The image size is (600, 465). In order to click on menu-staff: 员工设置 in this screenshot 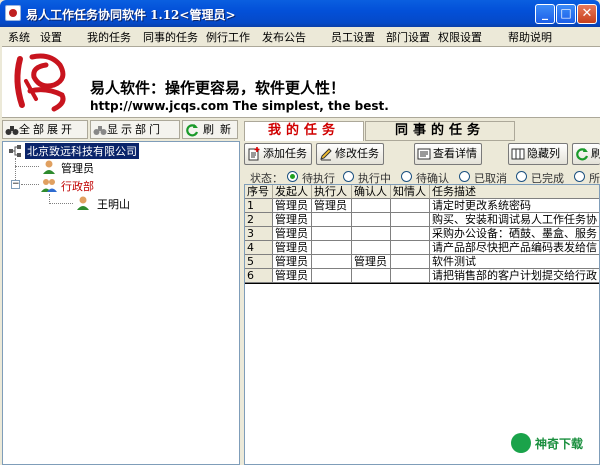, I will do `click(353, 37)`.